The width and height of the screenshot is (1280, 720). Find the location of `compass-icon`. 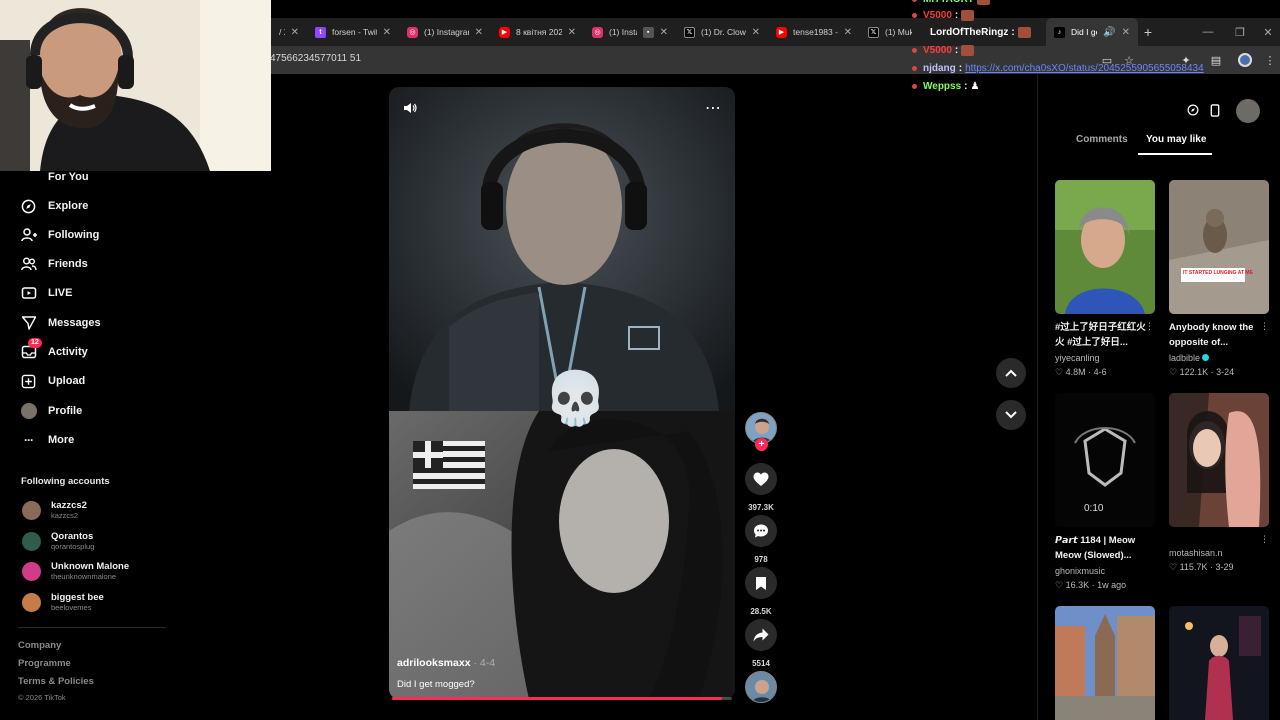

compass-icon is located at coordinates (1193, 110).